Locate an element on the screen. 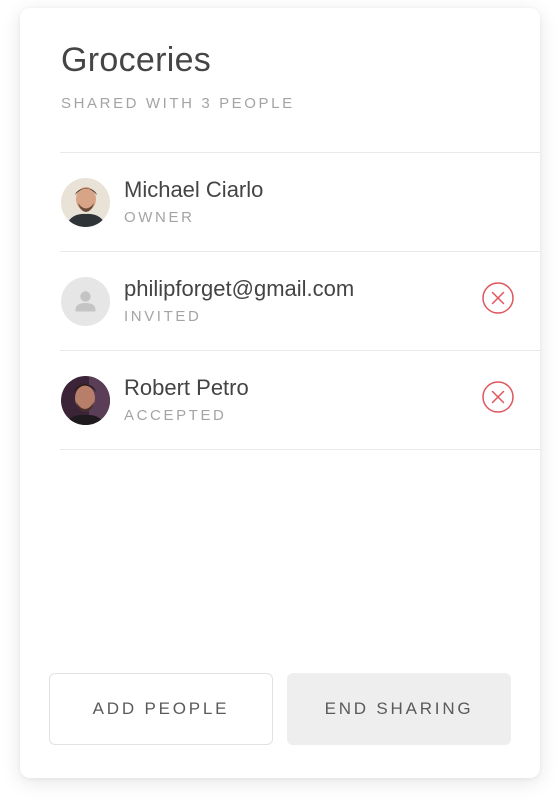 The width and height of the screenshot is (560, 812). add-people-button: ADD PEOPLE is located at coordinates (161, 709).